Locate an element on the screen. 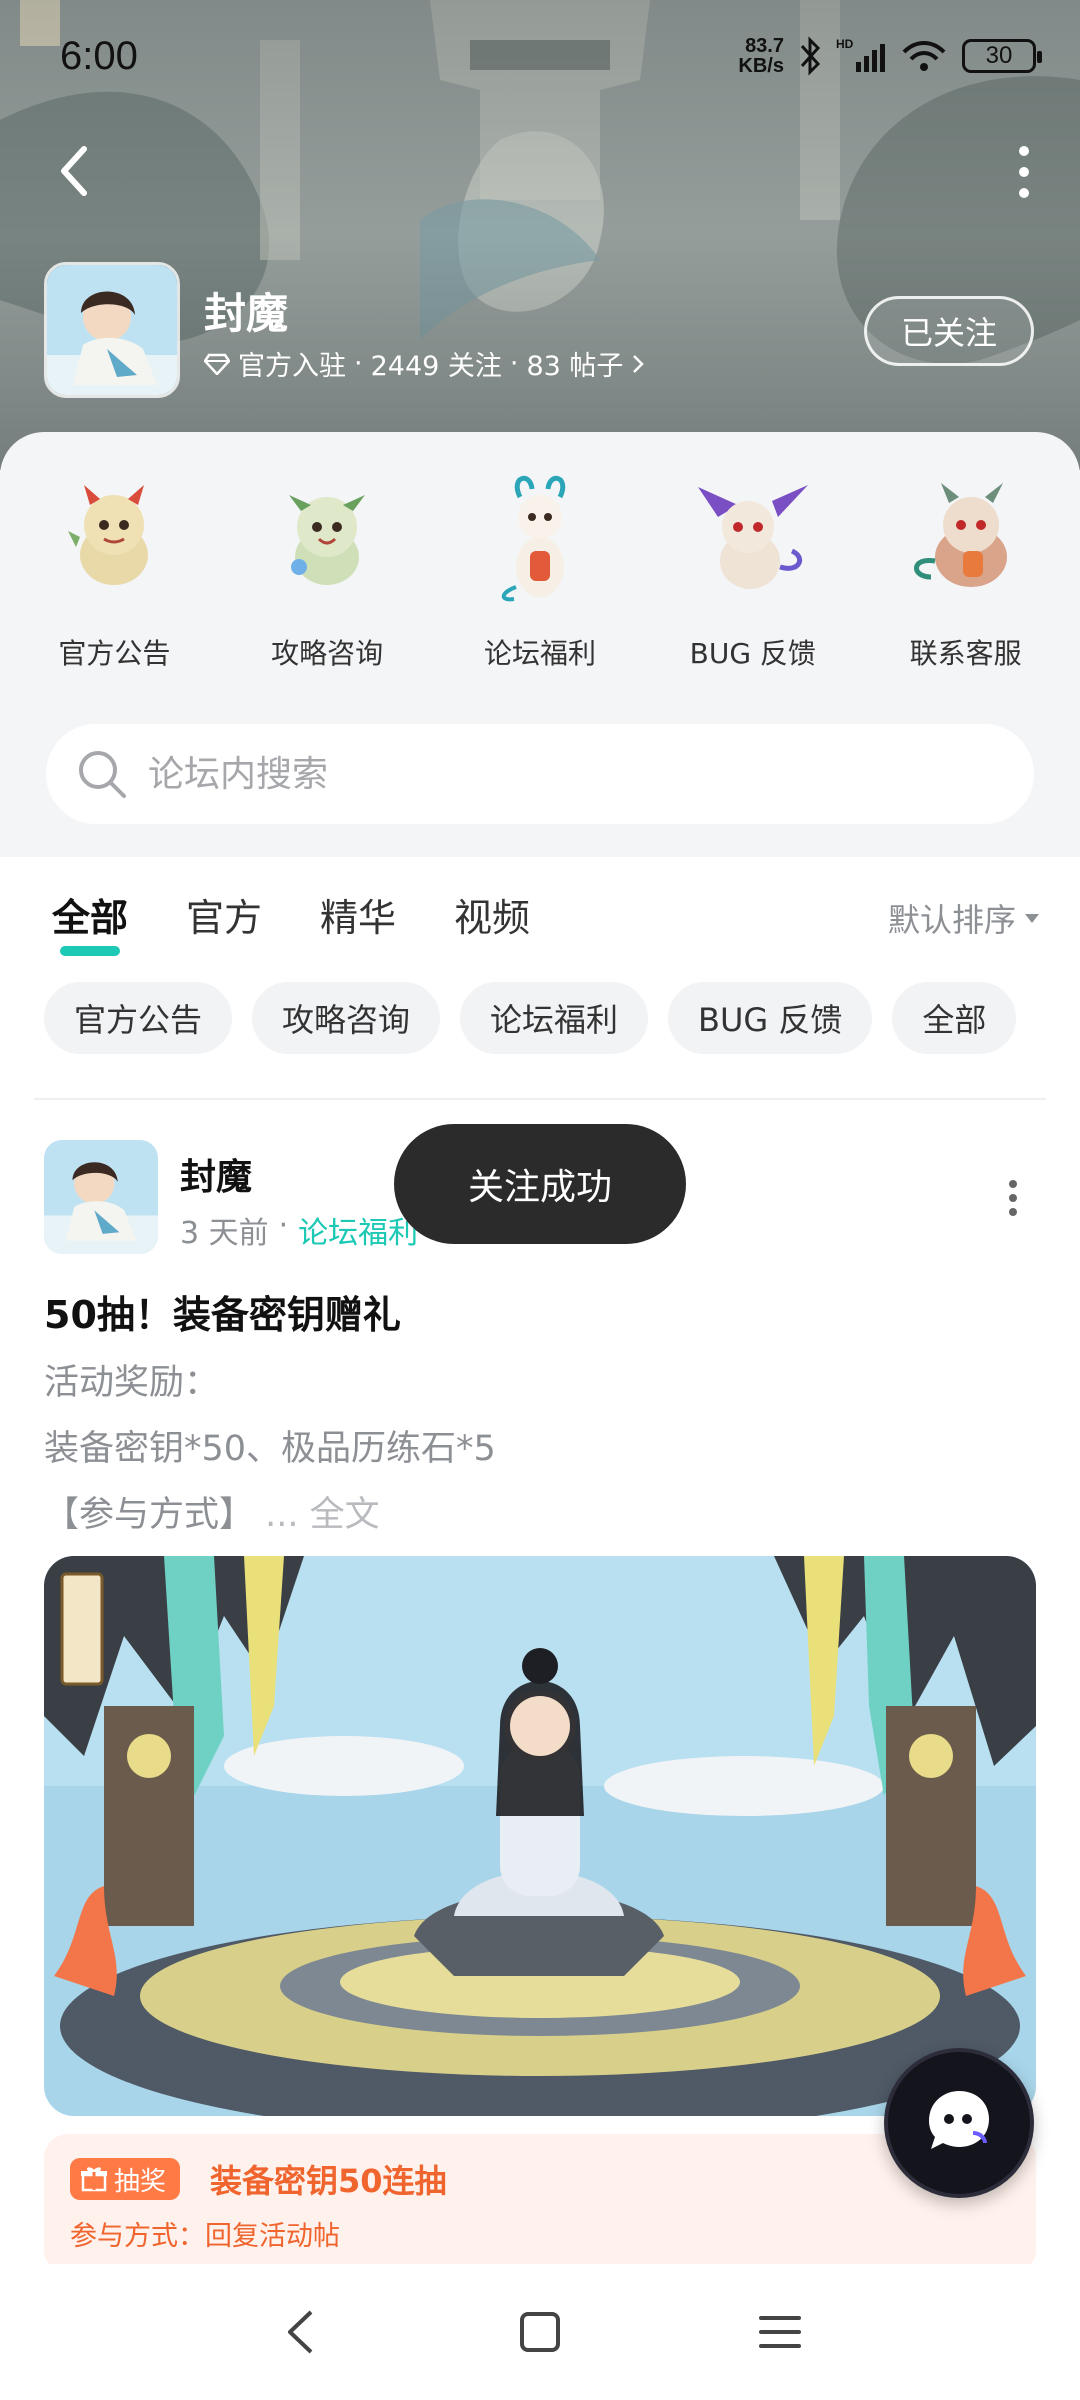 The image size is (1080, 2400). forum-name: 封魔 is located at coordinates (246, 313).